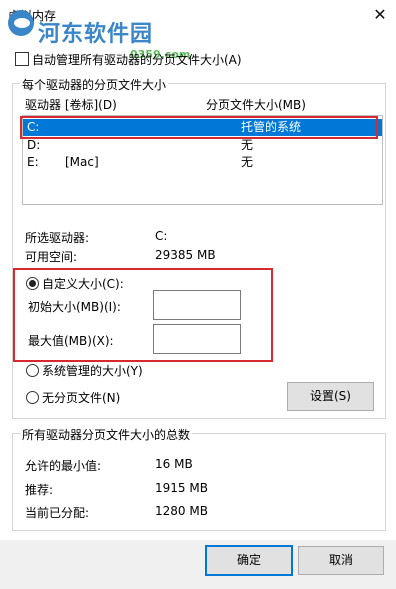 The image size is (396, 589). I want to click on recommended-value: 1915 MB, so click(181, 488).